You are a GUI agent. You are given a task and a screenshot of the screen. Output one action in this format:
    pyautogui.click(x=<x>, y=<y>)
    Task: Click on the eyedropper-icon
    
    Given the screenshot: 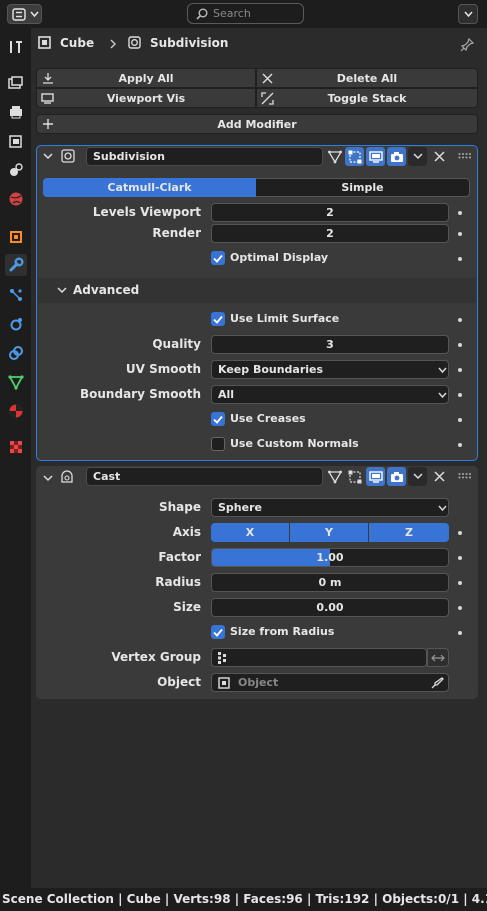 What is the action you would take?
    pyautogui.click(x=437, y=682)
    